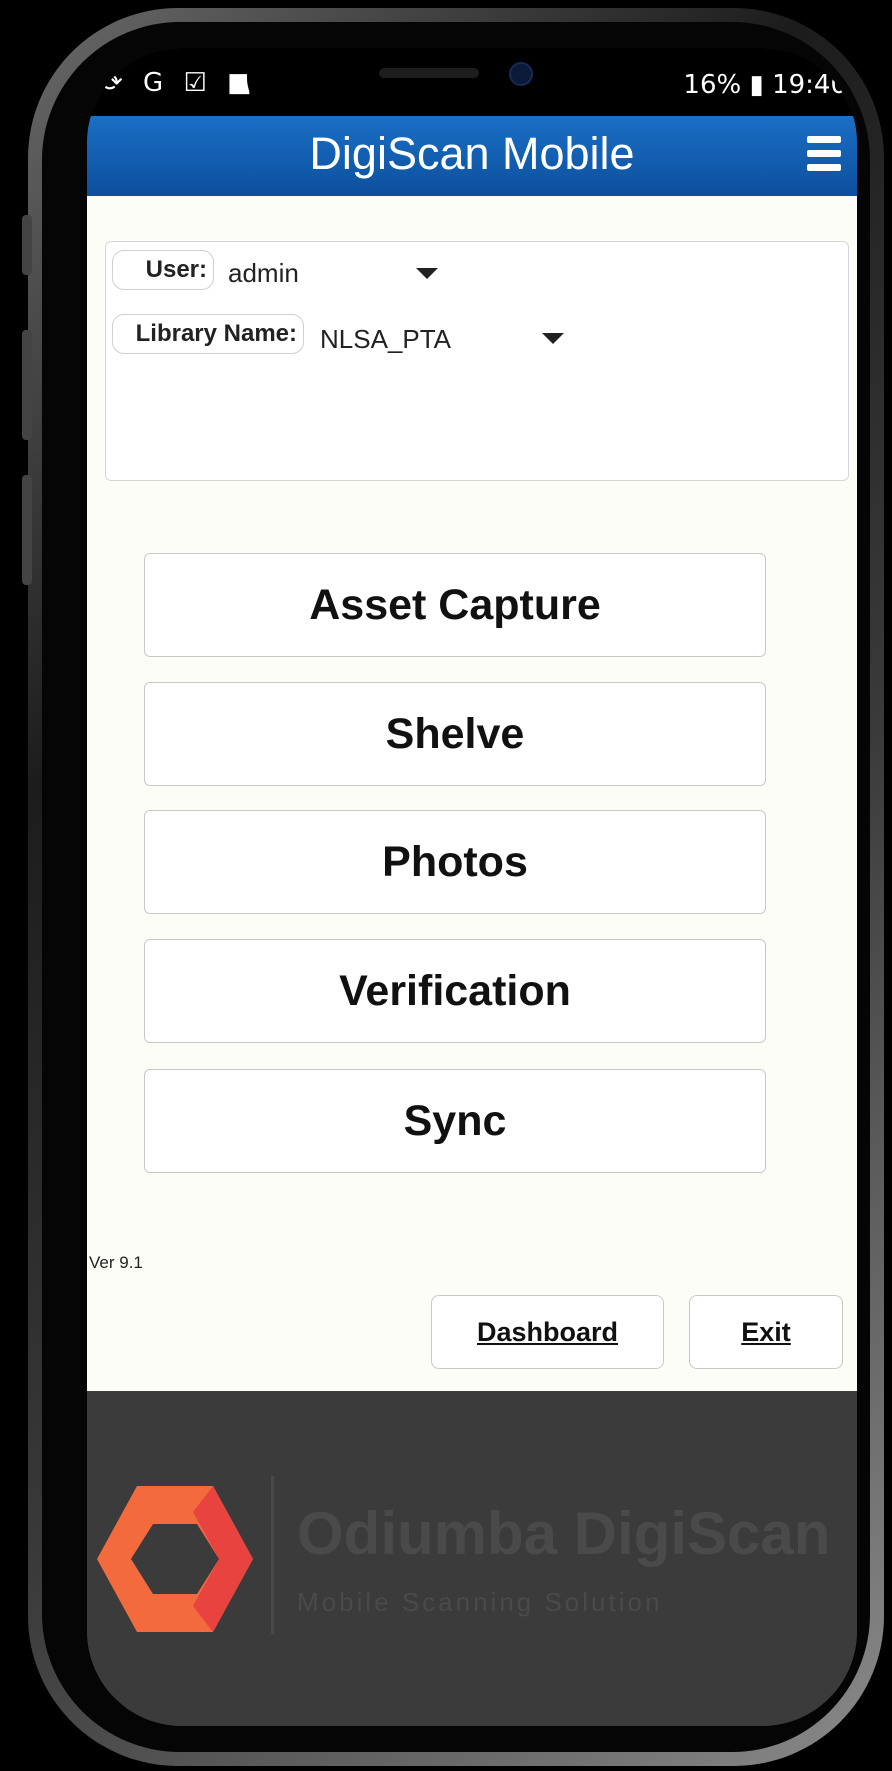 This screenshot has width=892, height=1771. What do you see at coordinates (208, 334) in the screenshot?
I see `library-name-label: Library Name:` at bounding box center [208, 334].